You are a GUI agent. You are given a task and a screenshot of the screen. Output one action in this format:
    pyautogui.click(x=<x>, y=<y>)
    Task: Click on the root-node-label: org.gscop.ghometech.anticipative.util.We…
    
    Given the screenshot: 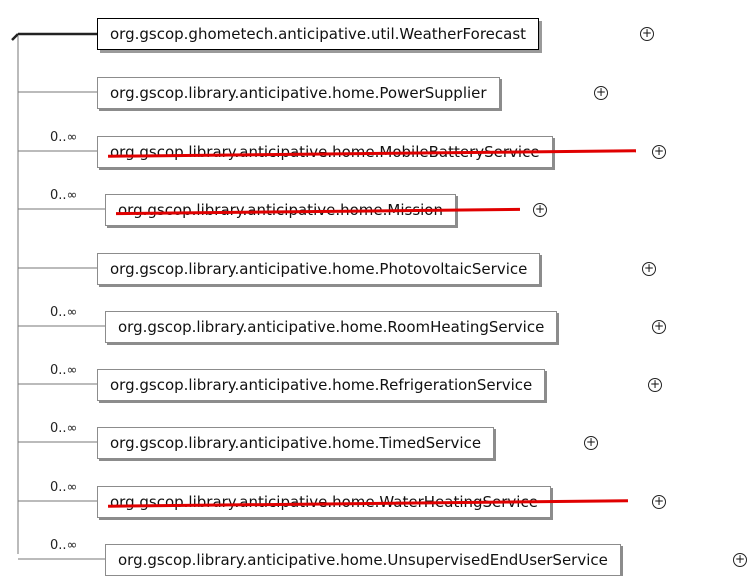 What is the action you would take?
    pyautogui.click(x=318, y=34)
    